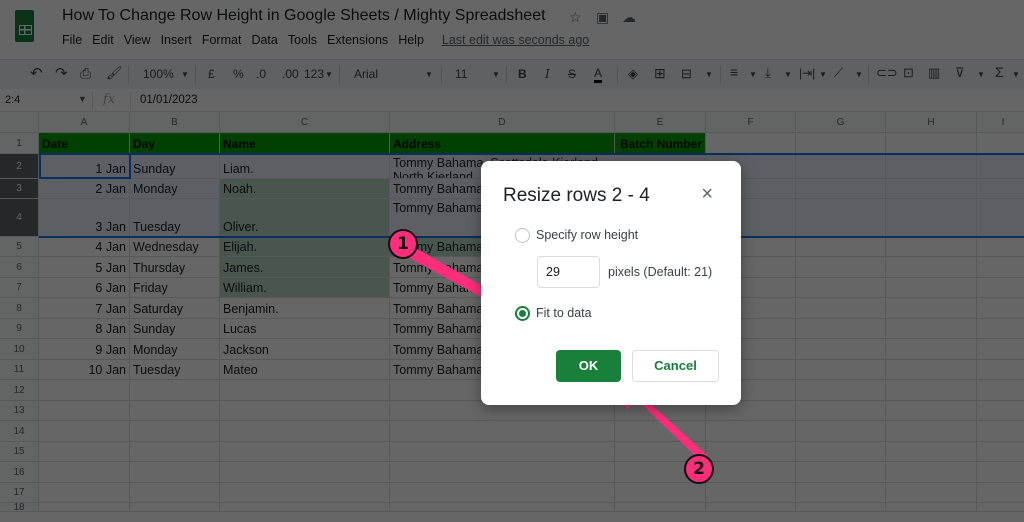 The height and width of the screenshot is (522, 1024). Describe the element at coordinates (587, 235) in the screenshot. I see `specify-row-height-label: Specify row height` at that location.